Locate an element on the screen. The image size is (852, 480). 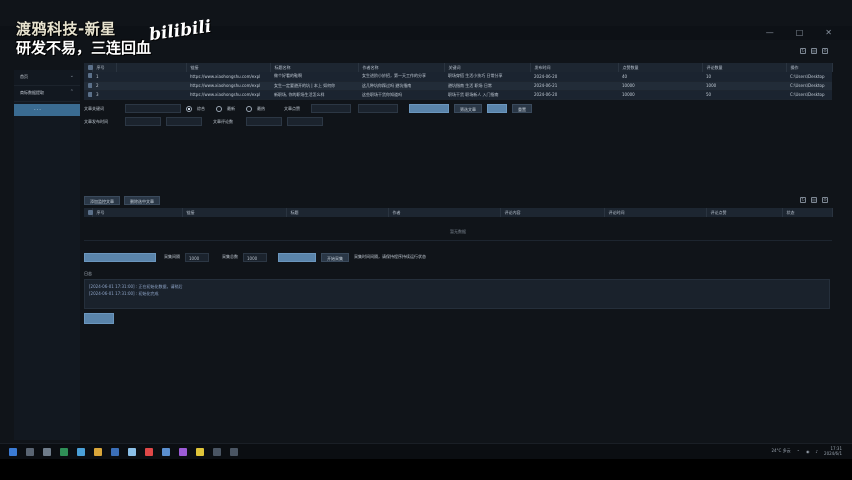
watermark-line1: 渡鸦科技-新星 is located at coordinates (66, 29).